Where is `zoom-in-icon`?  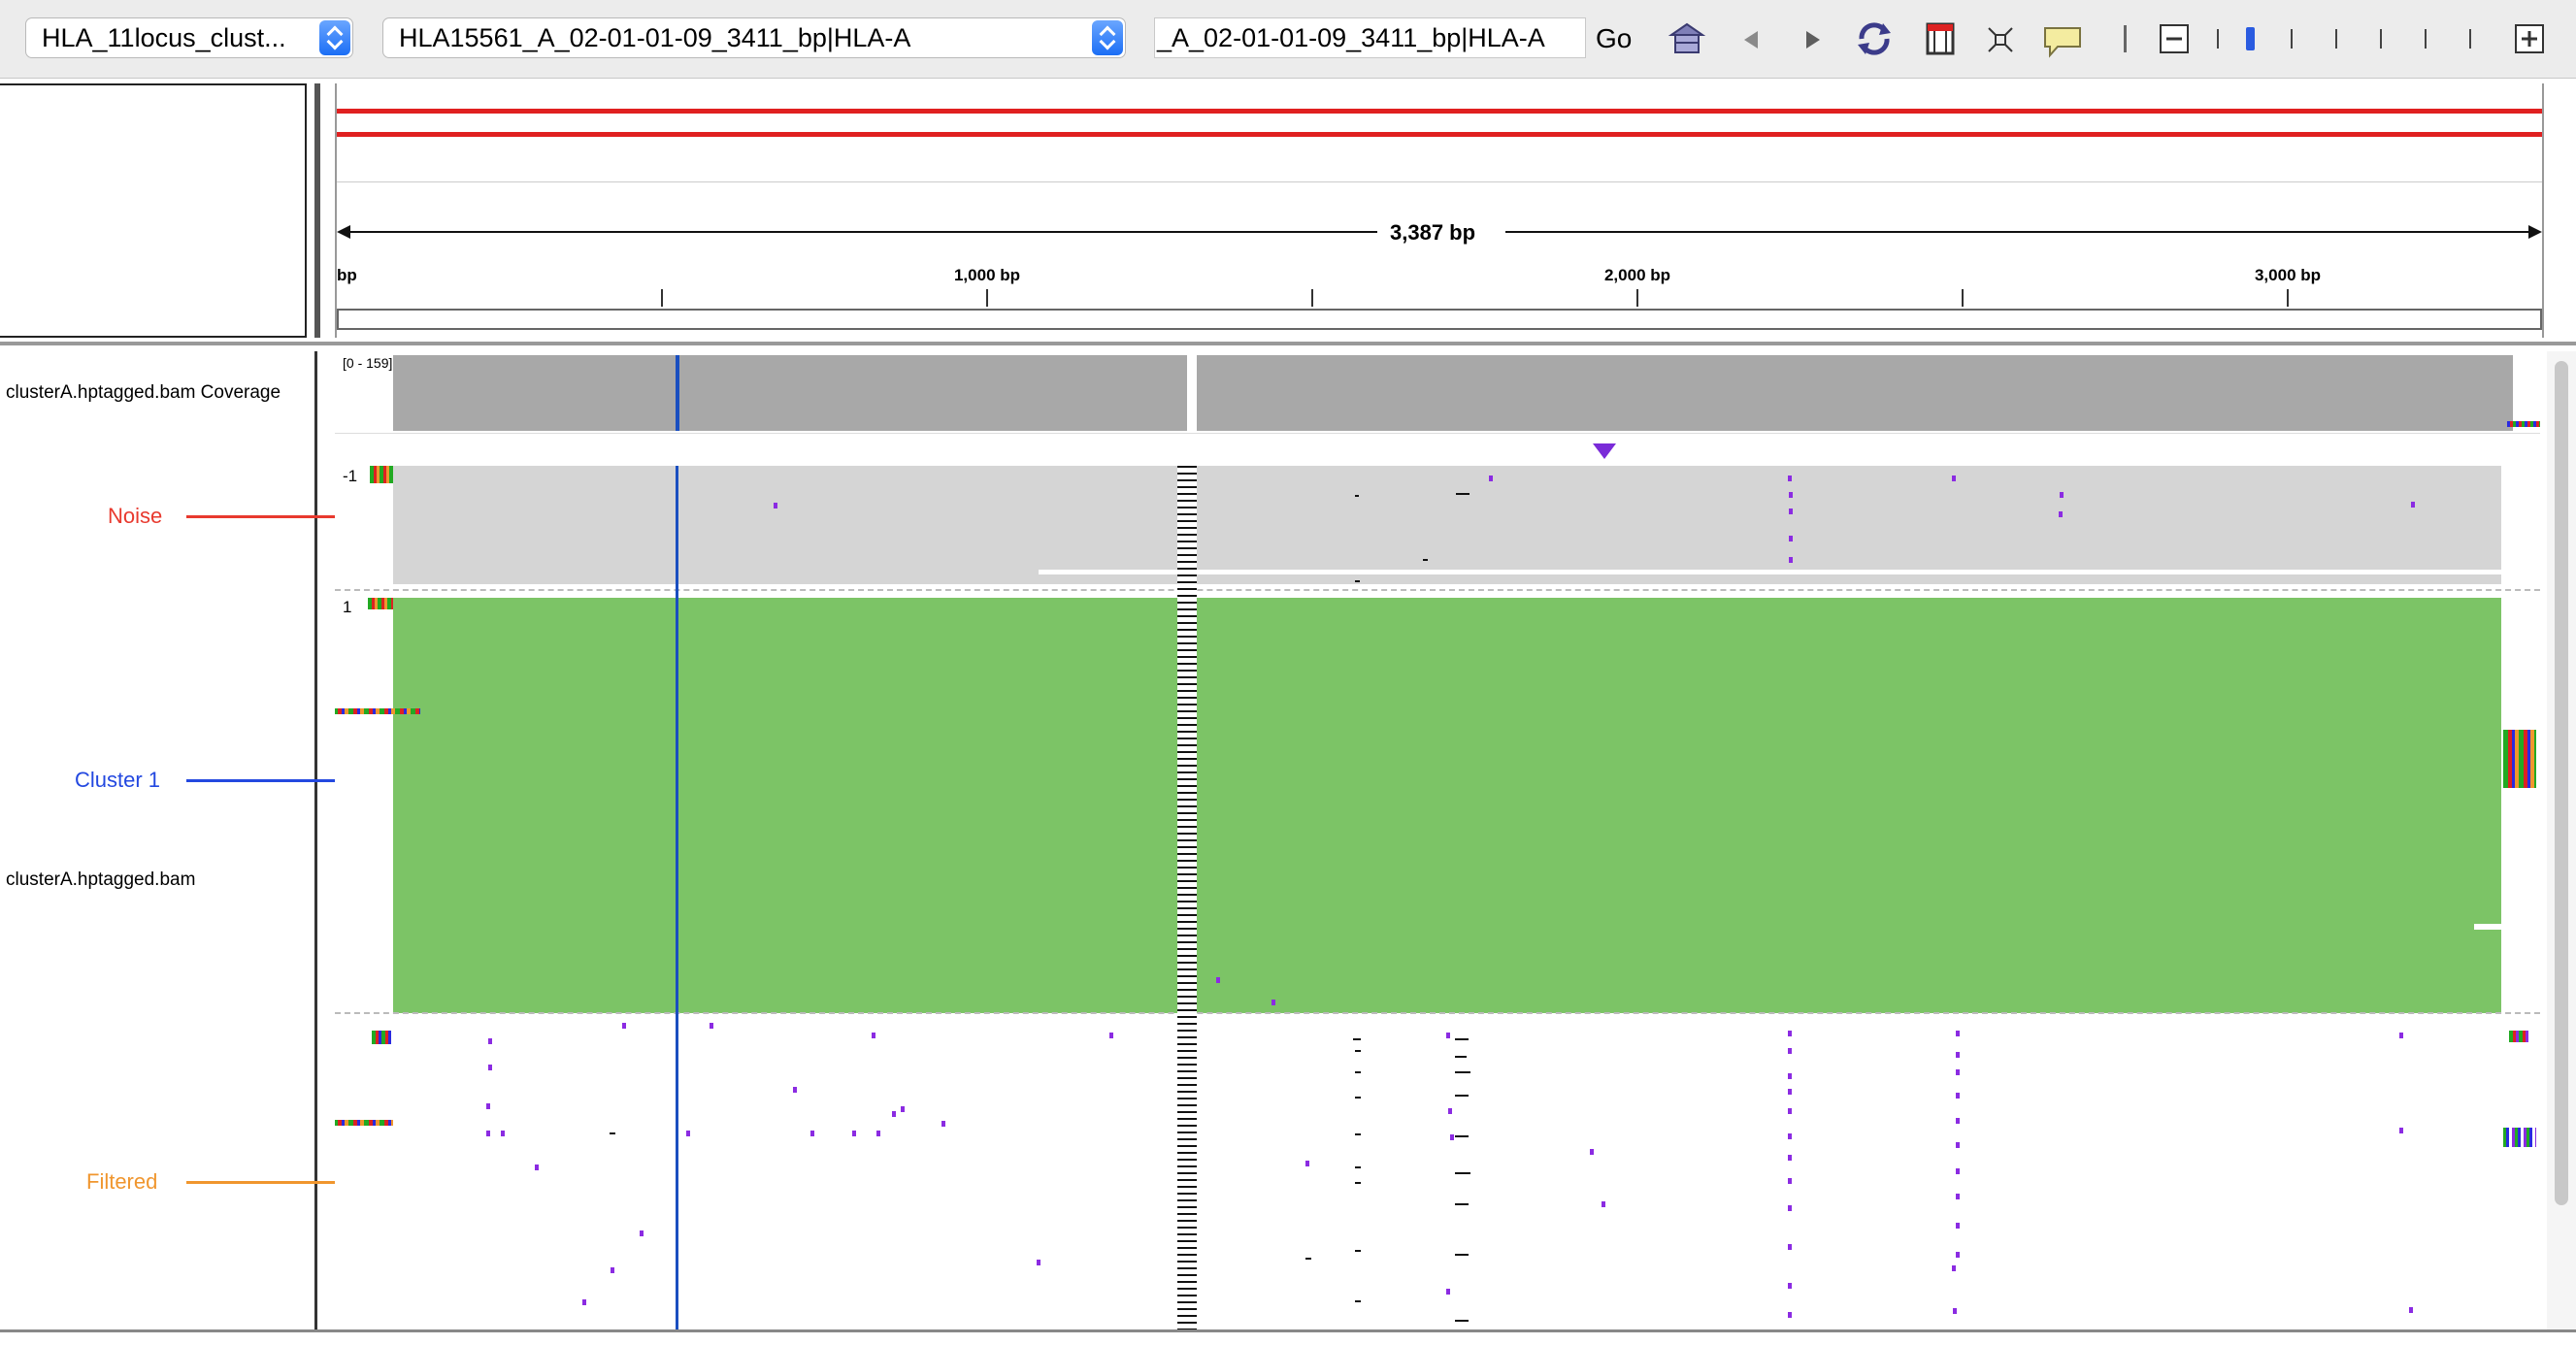 zoom-in-icon is located at coordinates (2529, 38).